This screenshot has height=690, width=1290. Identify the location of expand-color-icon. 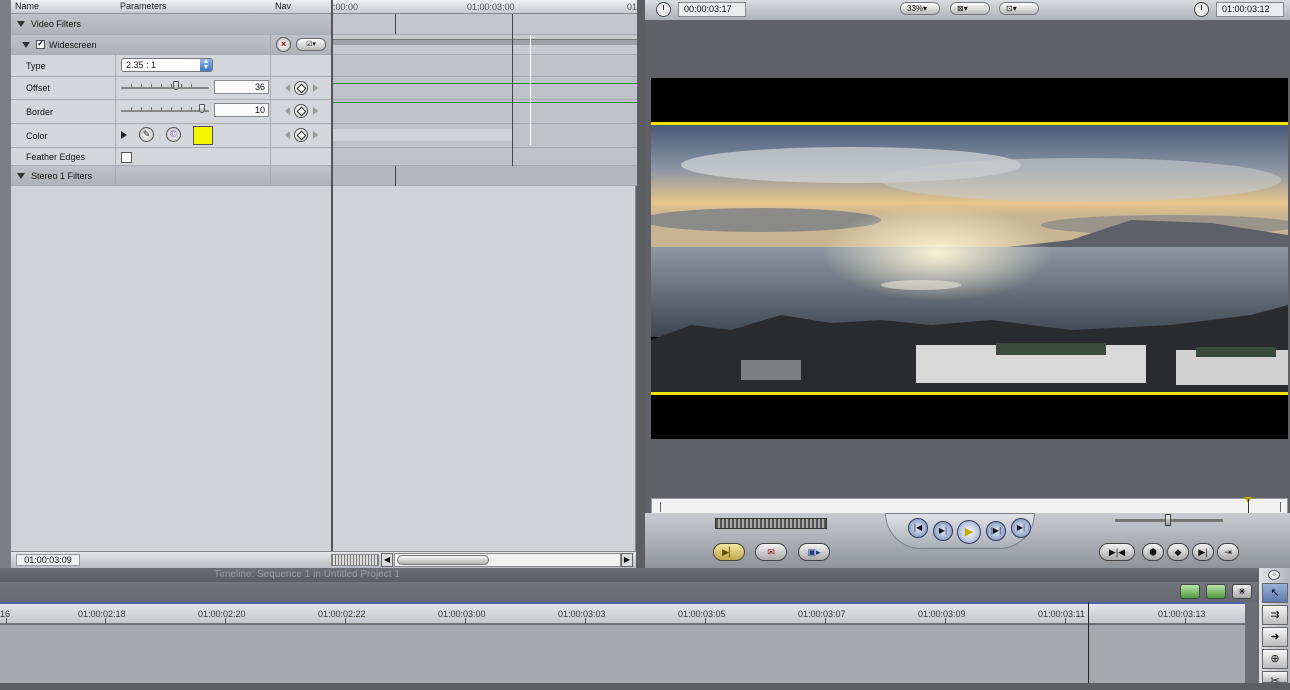
(124, 135).